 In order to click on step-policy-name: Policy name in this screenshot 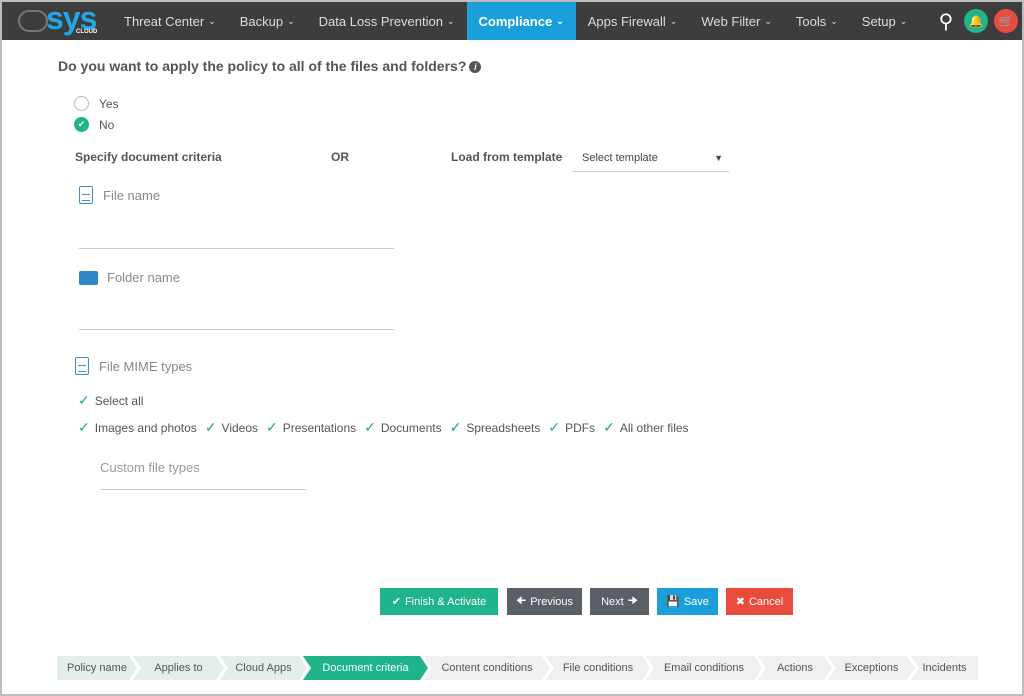, I will do `click(97, 668)`.